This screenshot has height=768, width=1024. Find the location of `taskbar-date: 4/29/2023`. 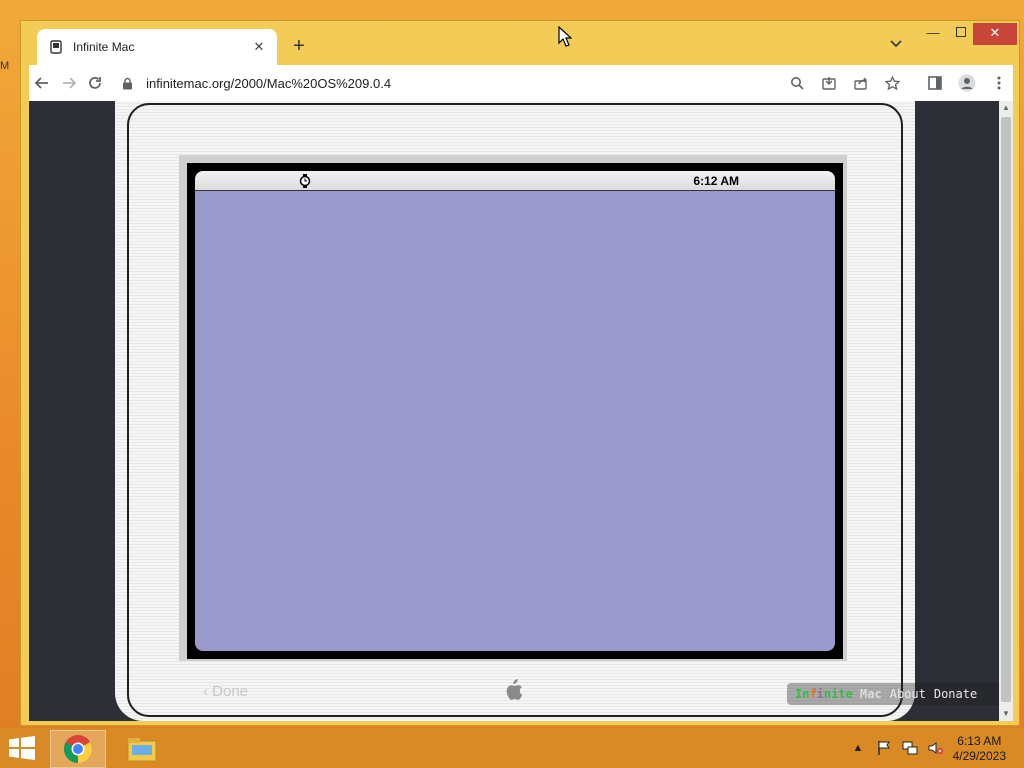

taskbar-date: 4/29/2023 is located at coordinates (979, 756).